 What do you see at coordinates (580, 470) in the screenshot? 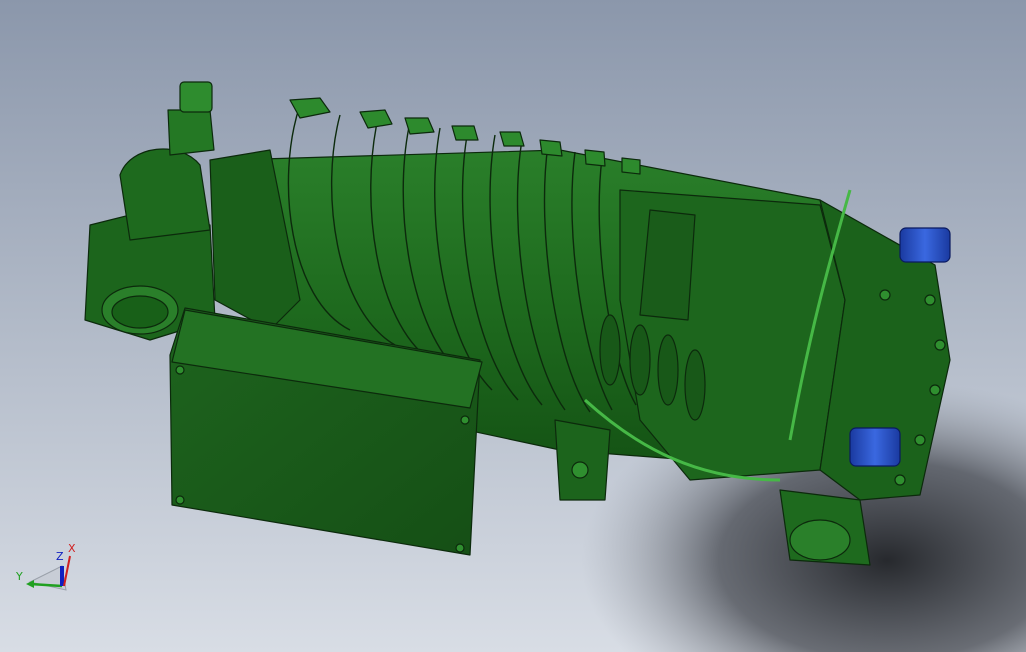
I see `foot-bolt` at bounding box center [580, 470].